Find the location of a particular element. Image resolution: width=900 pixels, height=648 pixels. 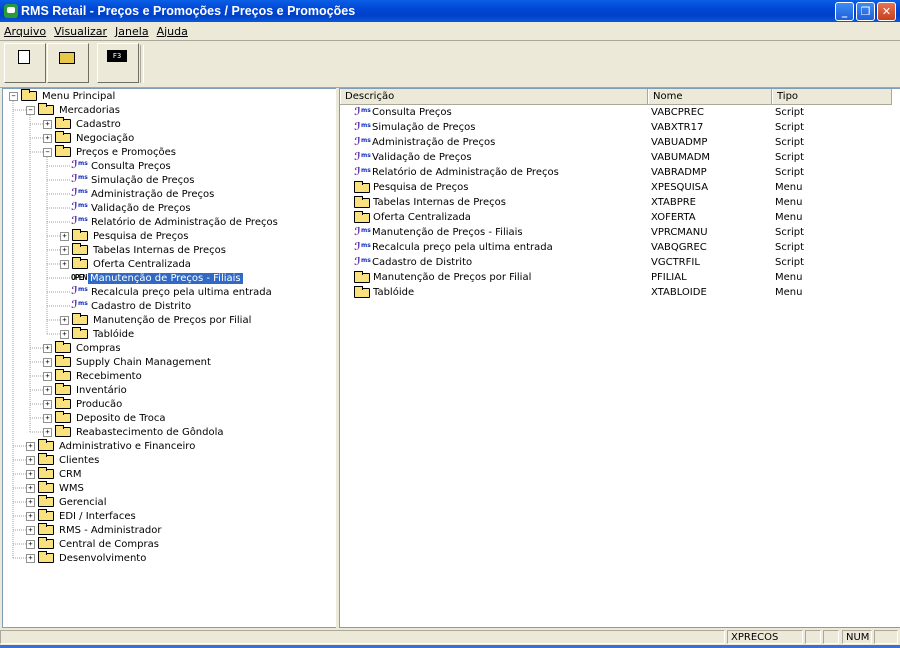

tree-item-label: Desenvolvimento is located at coordinates (102, 558).